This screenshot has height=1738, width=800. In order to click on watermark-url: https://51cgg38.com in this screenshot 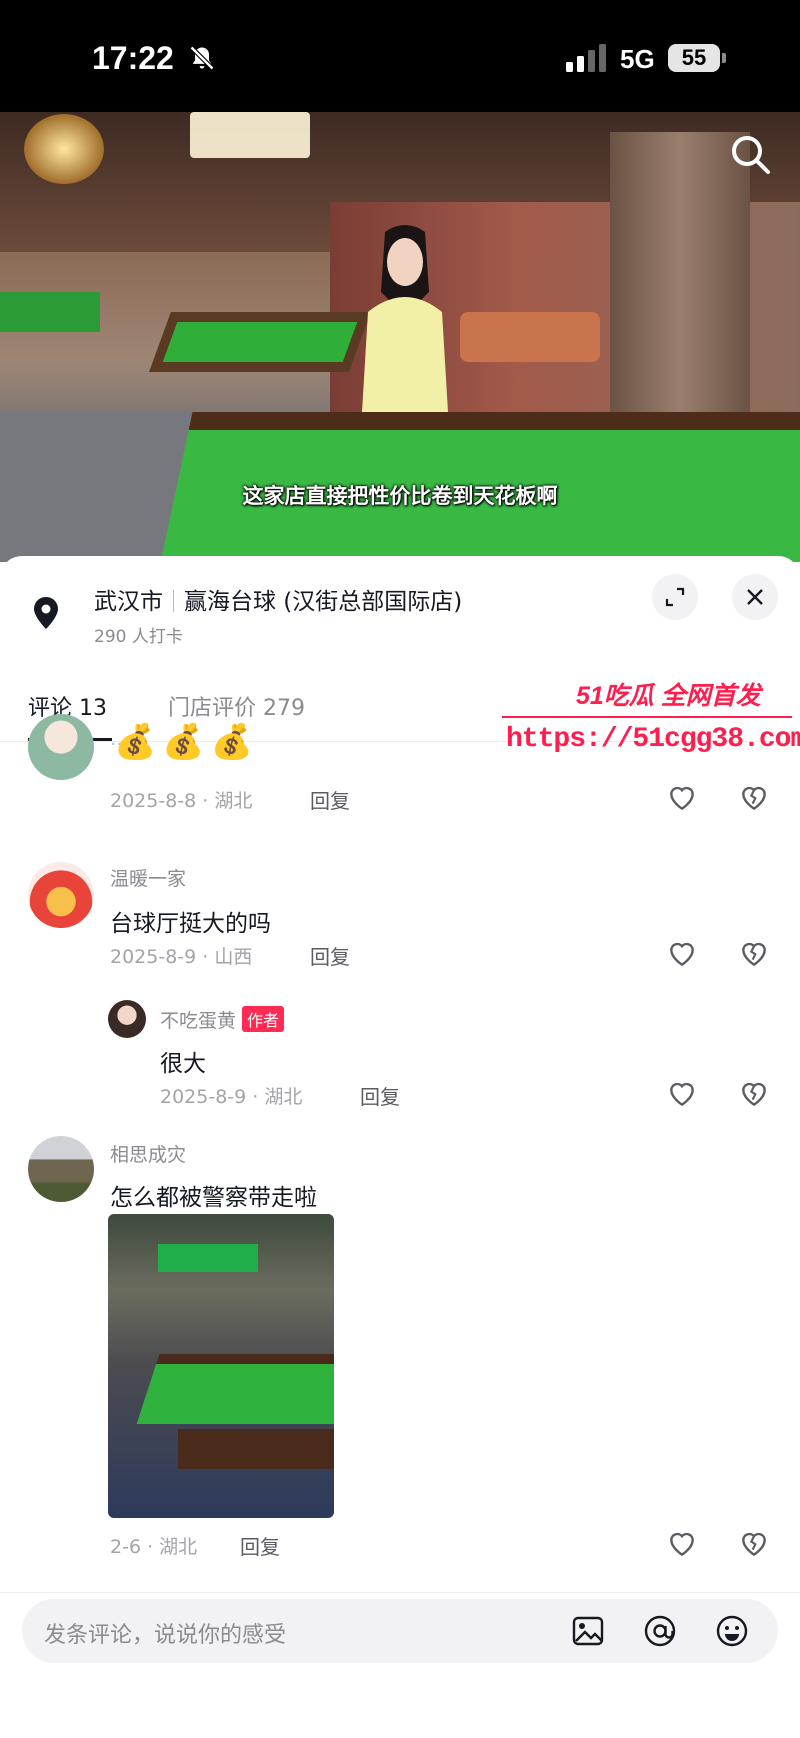, I will do `click(653, 739)`.